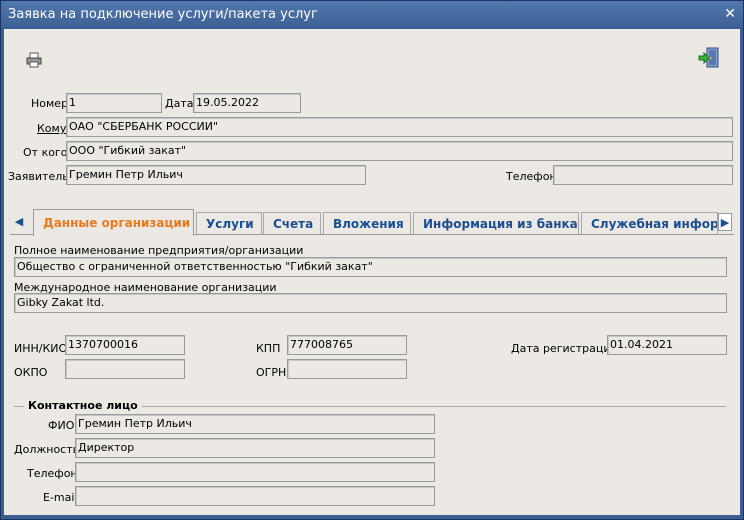 The height and width of the screenshot is (520, 744). Describe the element at coordinates (268, 348) in the screenshot. I see `kpp-label: КПП` at that location.